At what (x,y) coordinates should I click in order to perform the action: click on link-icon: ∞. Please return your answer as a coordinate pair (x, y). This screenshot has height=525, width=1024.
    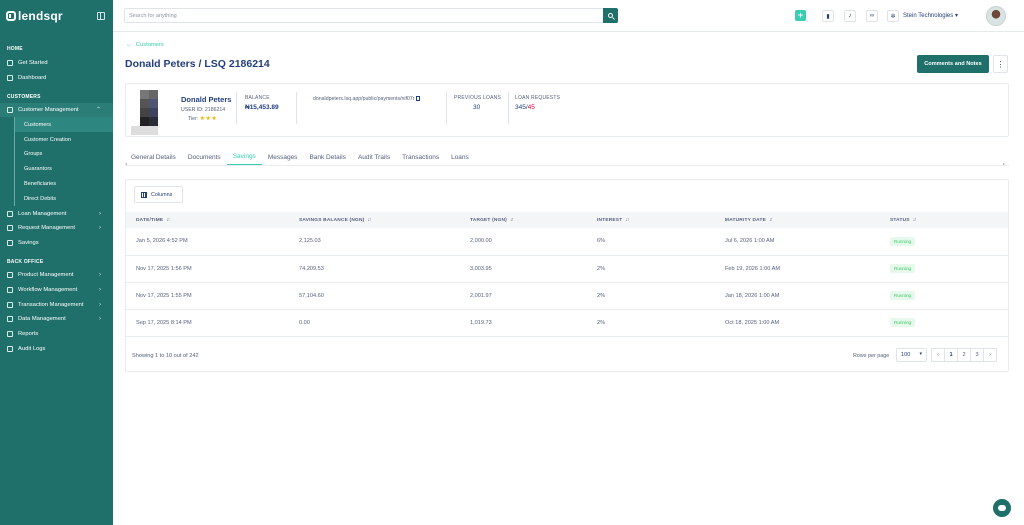
    Looking at the image, I should click on (872, 16).